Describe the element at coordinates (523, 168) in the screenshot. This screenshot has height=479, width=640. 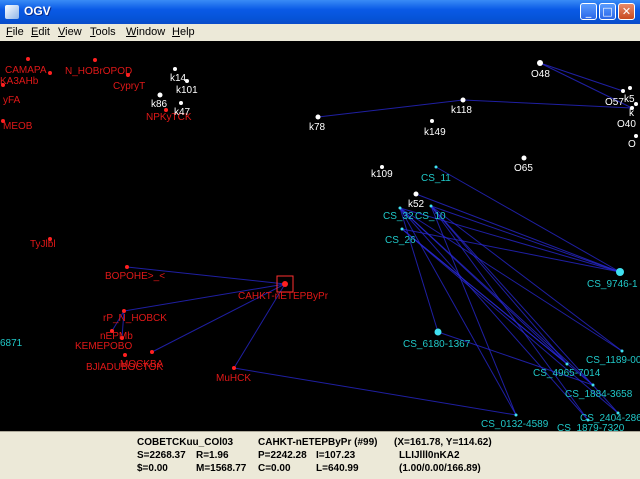
I see `graph-node-label: O65` at that location.